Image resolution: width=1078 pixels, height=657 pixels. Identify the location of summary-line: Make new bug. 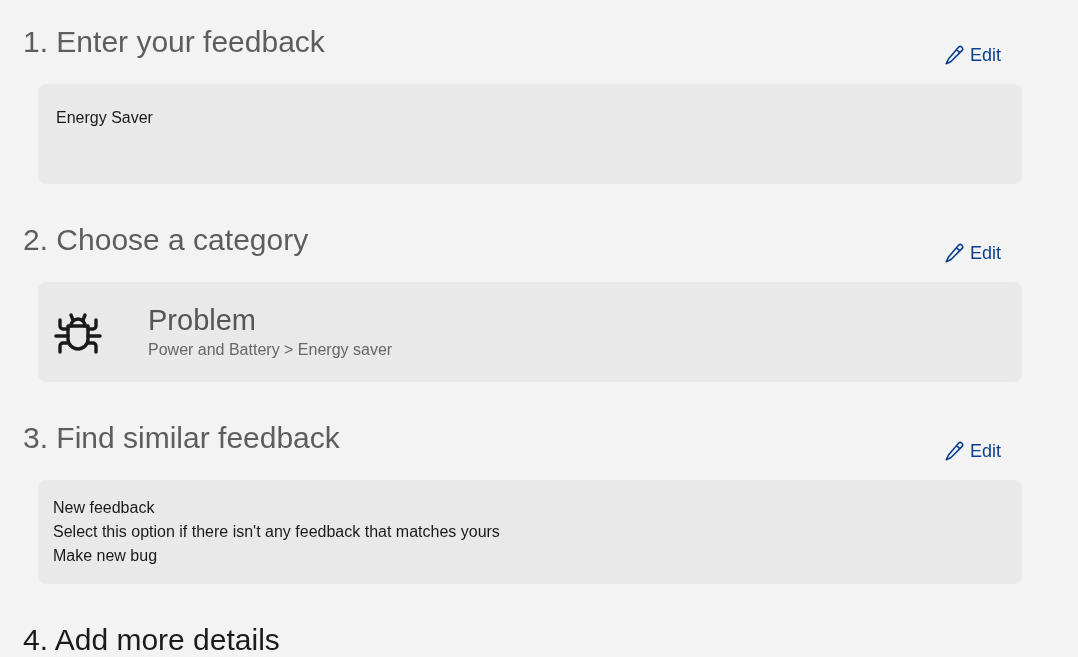
(105, 556).